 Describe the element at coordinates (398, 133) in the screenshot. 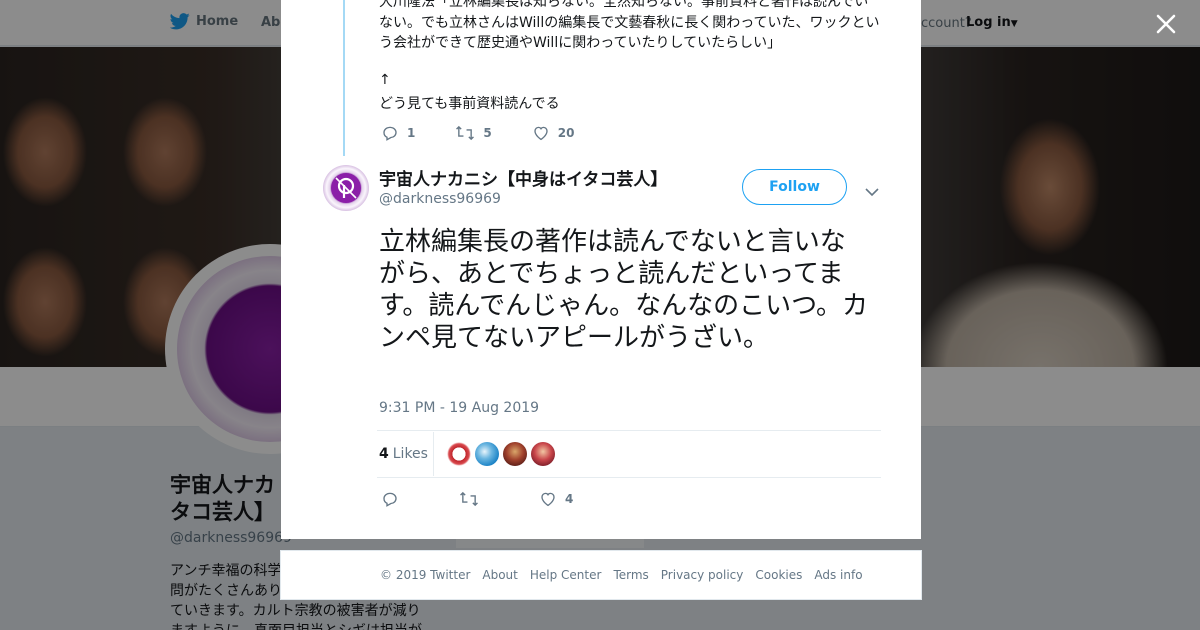

I see `reply-button: 1` at that location.